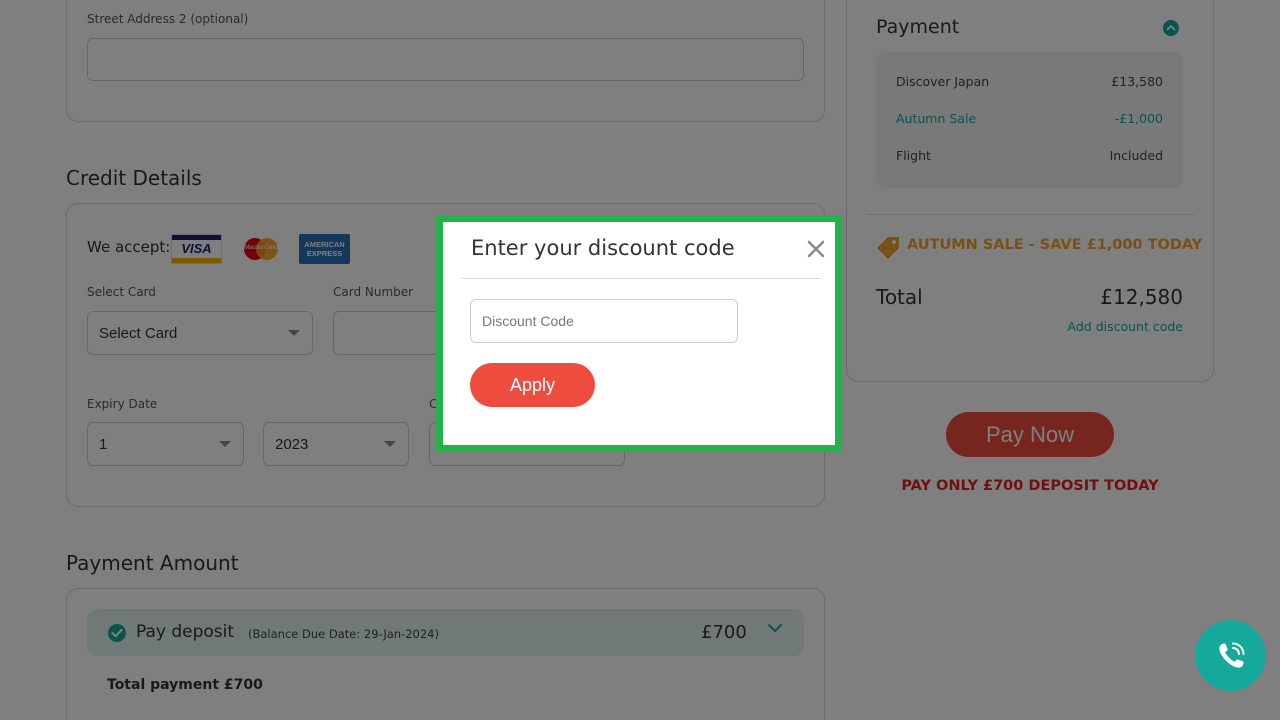  What do you see at coordinates (532, 385) in the screenshot?
I see `apply-button: Apply` at bounding box center [532, 385].